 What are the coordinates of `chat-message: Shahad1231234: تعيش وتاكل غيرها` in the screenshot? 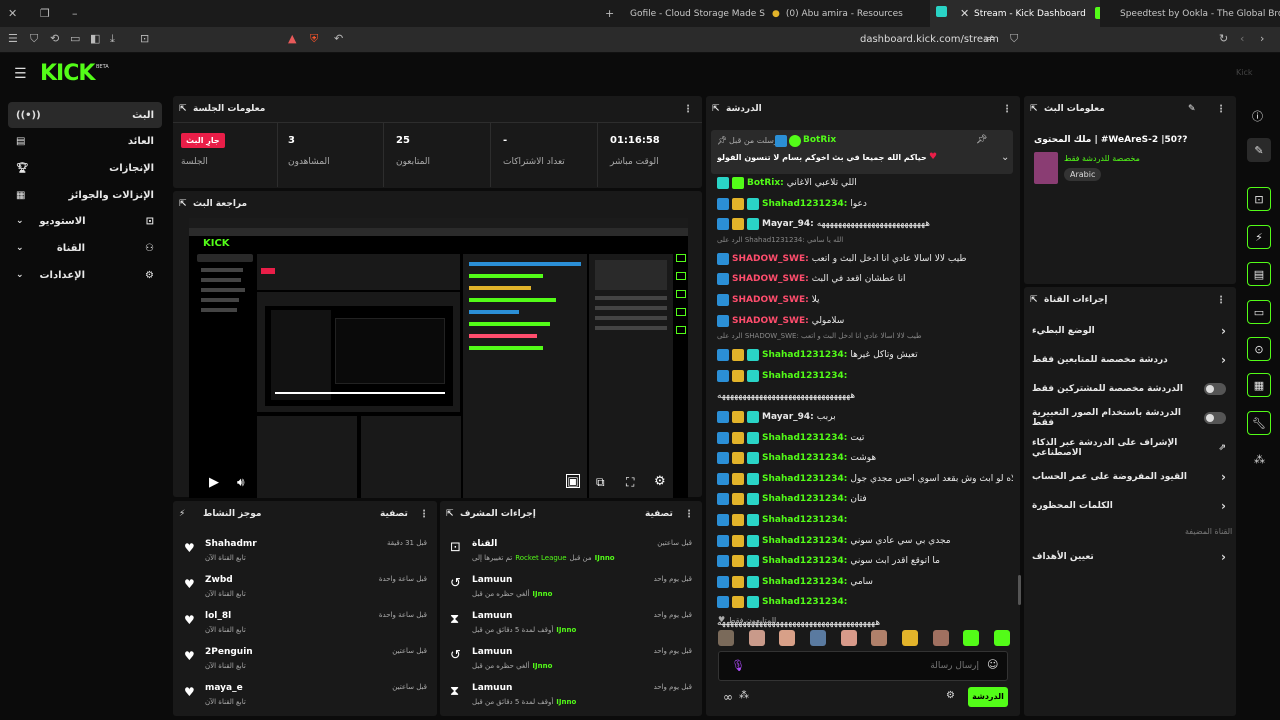 It's located at (865, 355).